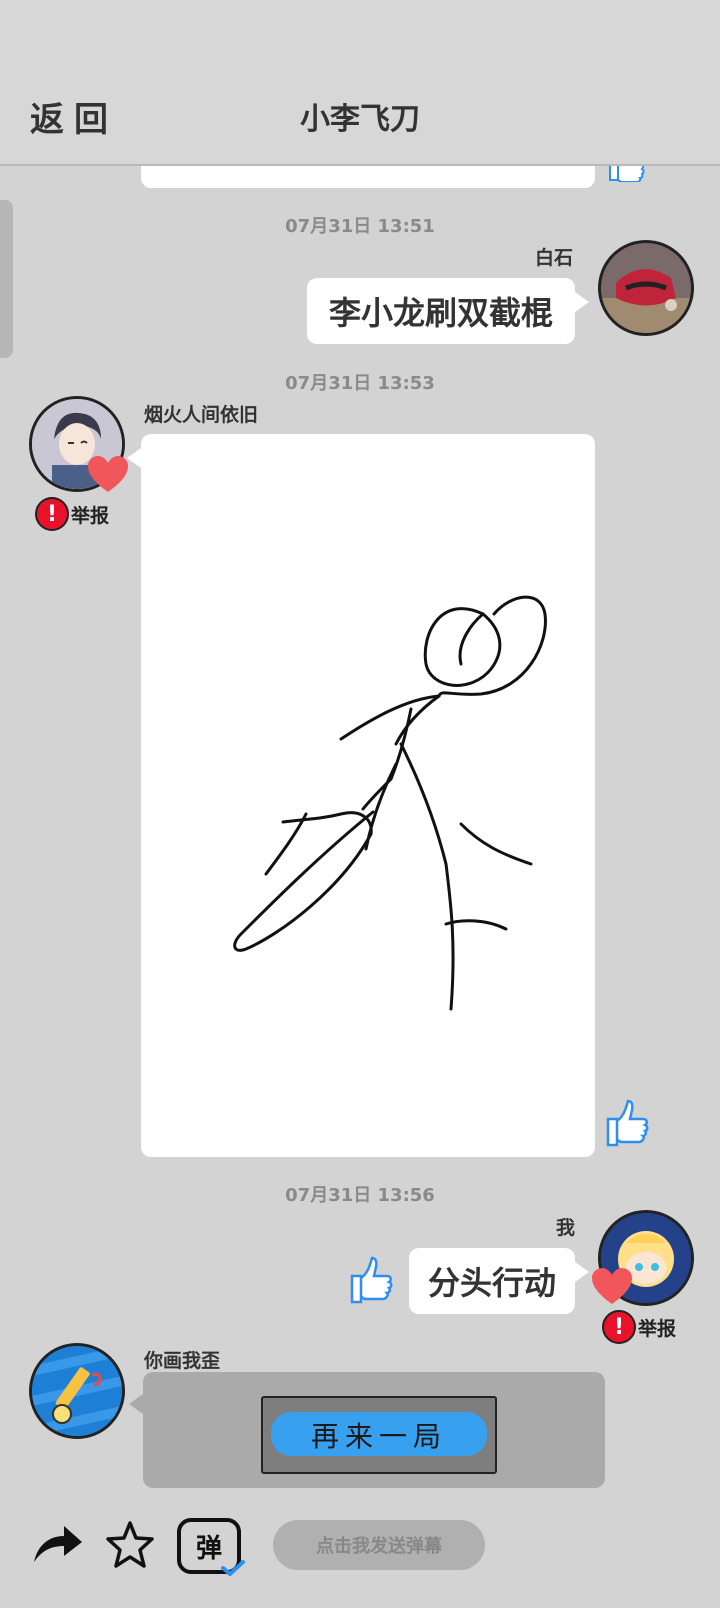 The width and height of the screenshot is (720, 1608). Describe the element at coordinates (379, 1545) in the screenshot. I see `send-danmu-button: 点击我发送弹幕` at that location.